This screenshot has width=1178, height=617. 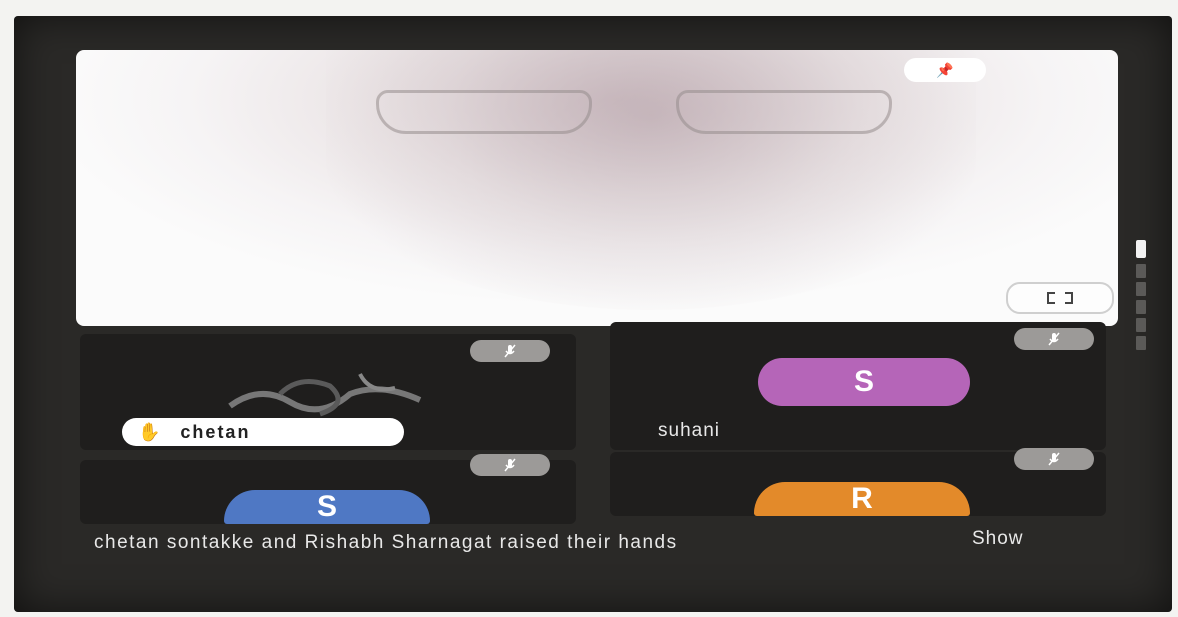 I want to click on show-button: Show, so click(x=998, y=539).